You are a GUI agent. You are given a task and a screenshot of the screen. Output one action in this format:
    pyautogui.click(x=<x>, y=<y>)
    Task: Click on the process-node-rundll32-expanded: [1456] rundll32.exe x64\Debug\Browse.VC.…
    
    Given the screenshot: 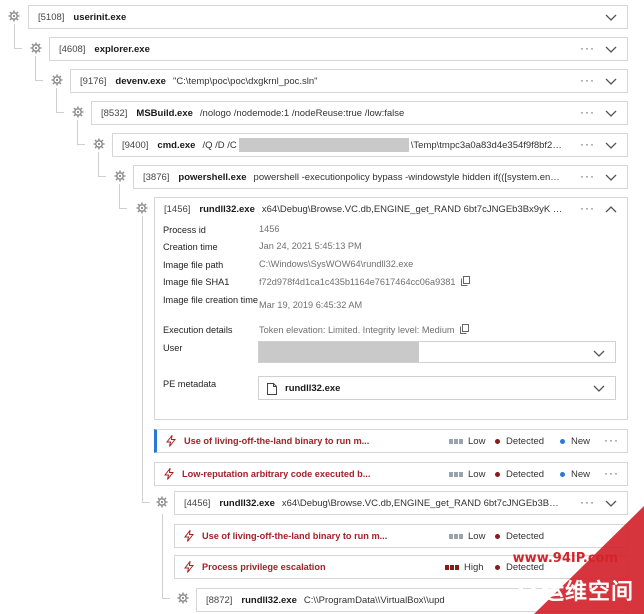 What is the action you would take?
    pyautogui.click(x=391, y=209)
    